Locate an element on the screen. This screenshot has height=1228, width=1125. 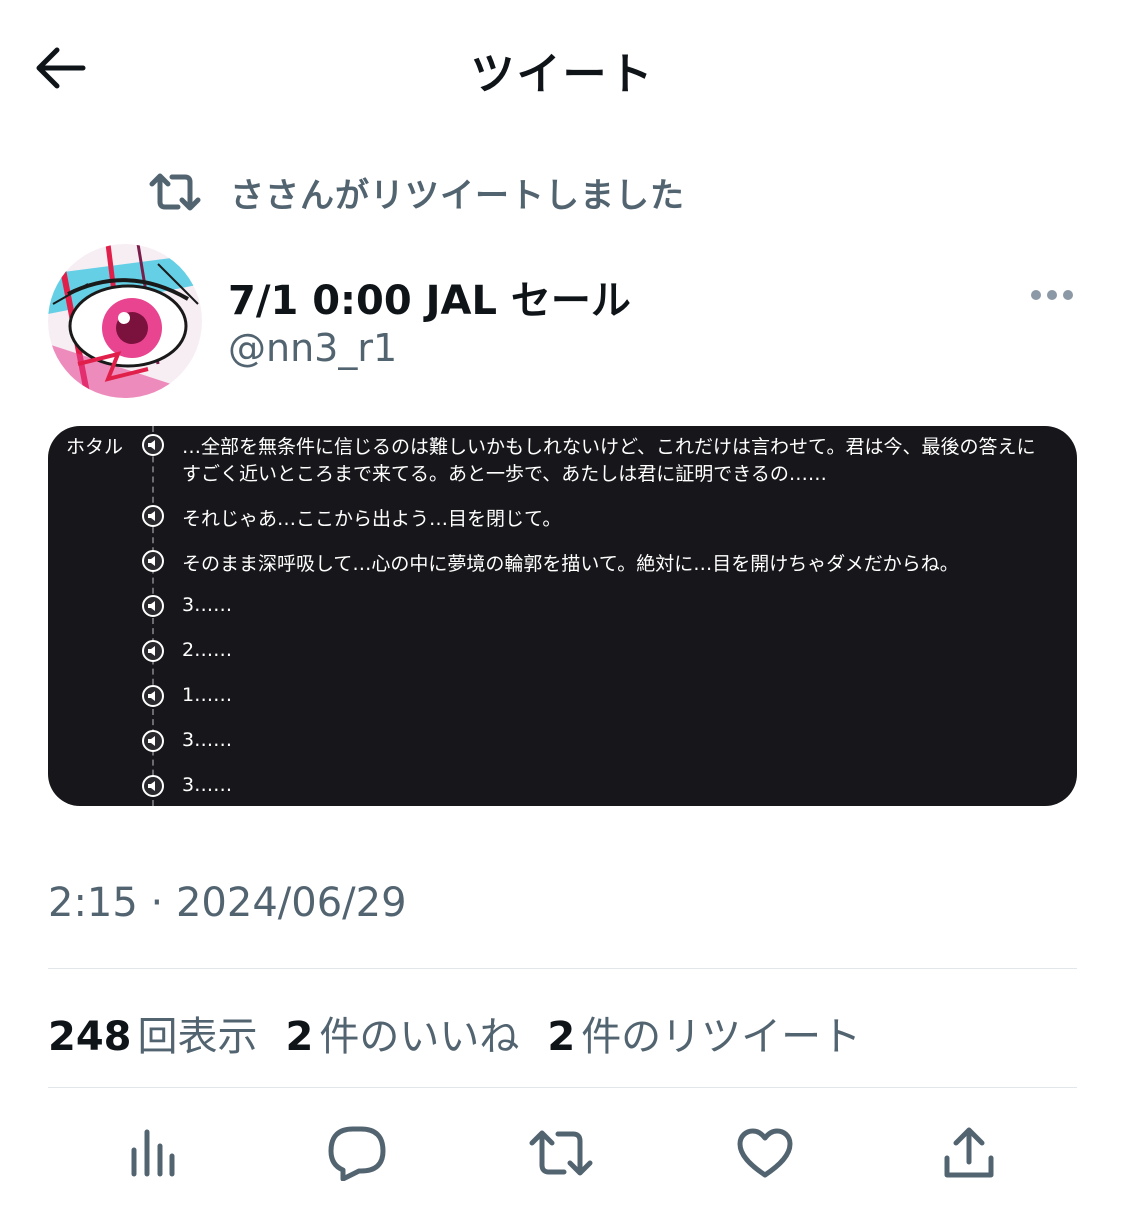
analytics-icon is located at coordinates (153, 1153).